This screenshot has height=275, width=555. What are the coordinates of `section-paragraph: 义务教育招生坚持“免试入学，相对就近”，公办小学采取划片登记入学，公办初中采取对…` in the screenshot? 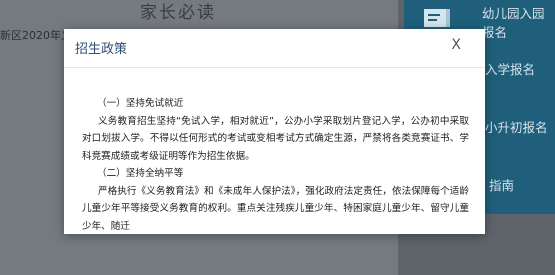 It's located at (275, 138).